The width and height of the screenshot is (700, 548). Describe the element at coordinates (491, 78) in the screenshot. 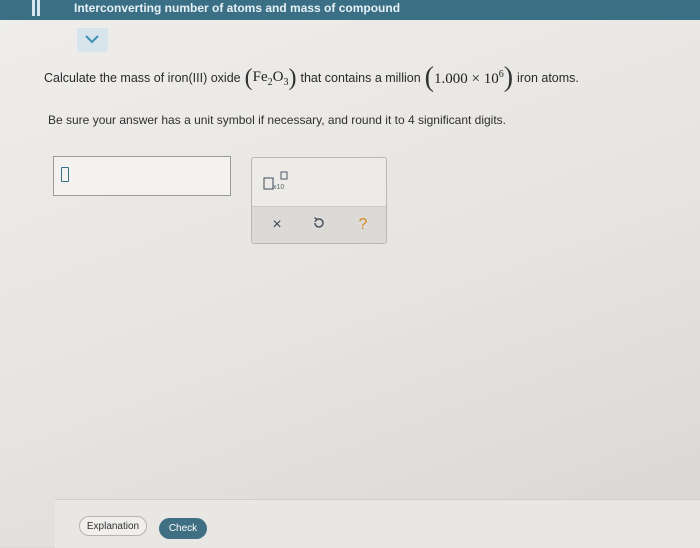

I see `count-base: 10` at that location.